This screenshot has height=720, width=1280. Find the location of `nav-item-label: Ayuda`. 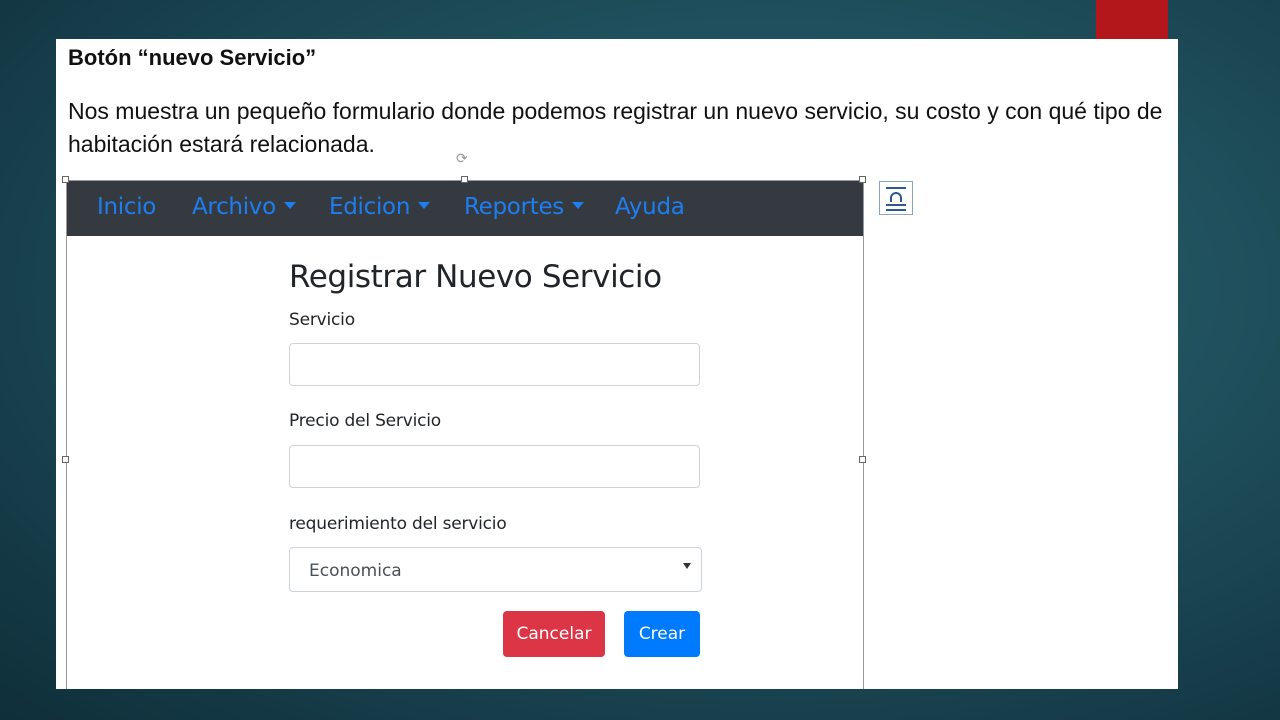

nav-item-label: Ayuda is located at coordinates (650, 207).